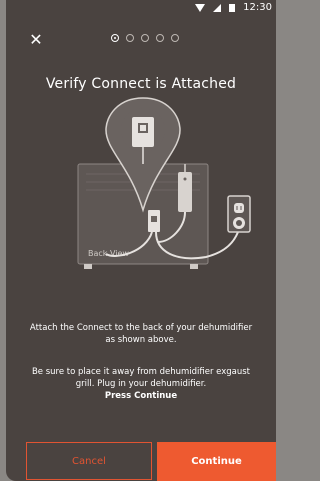 The image size is (320, 481). I want to click on continue-button: Continue, so click(216, 461).